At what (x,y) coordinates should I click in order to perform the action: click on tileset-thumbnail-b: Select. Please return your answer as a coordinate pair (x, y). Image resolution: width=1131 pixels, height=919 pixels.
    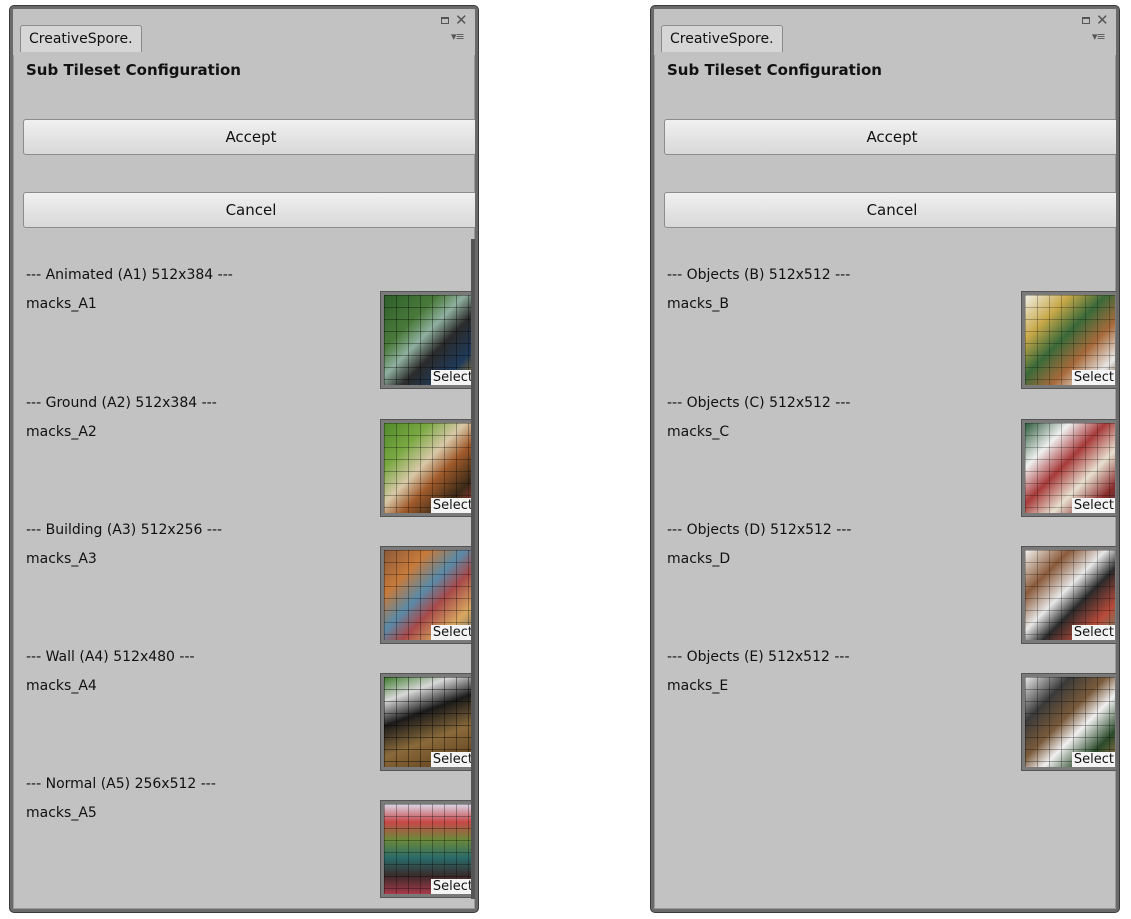
    Looking at the image, I should click on (1068, 340).